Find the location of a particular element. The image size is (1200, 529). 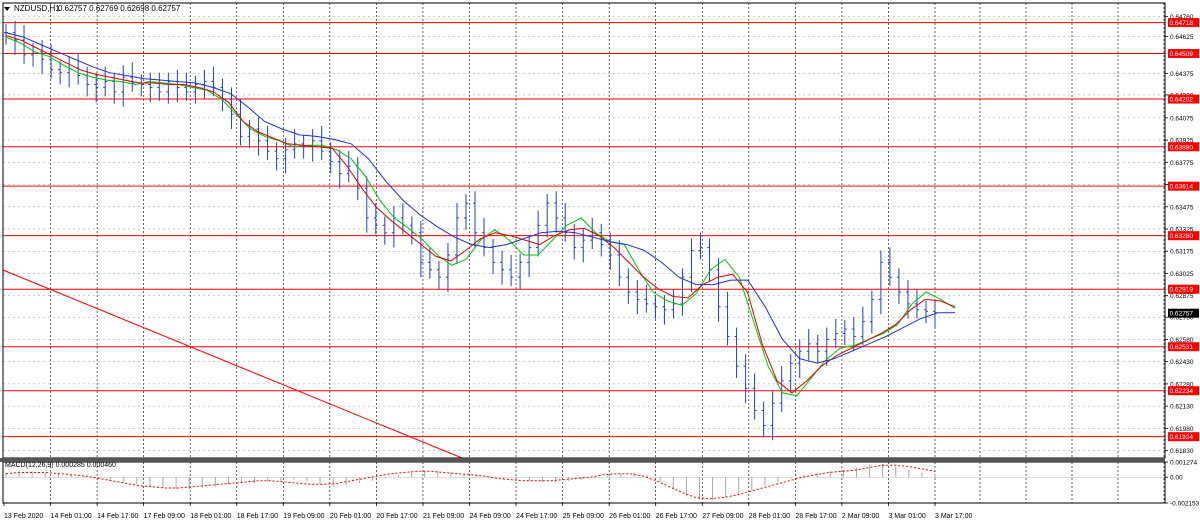

level-label: 0.62919 is located at coordinates (1182, 290).